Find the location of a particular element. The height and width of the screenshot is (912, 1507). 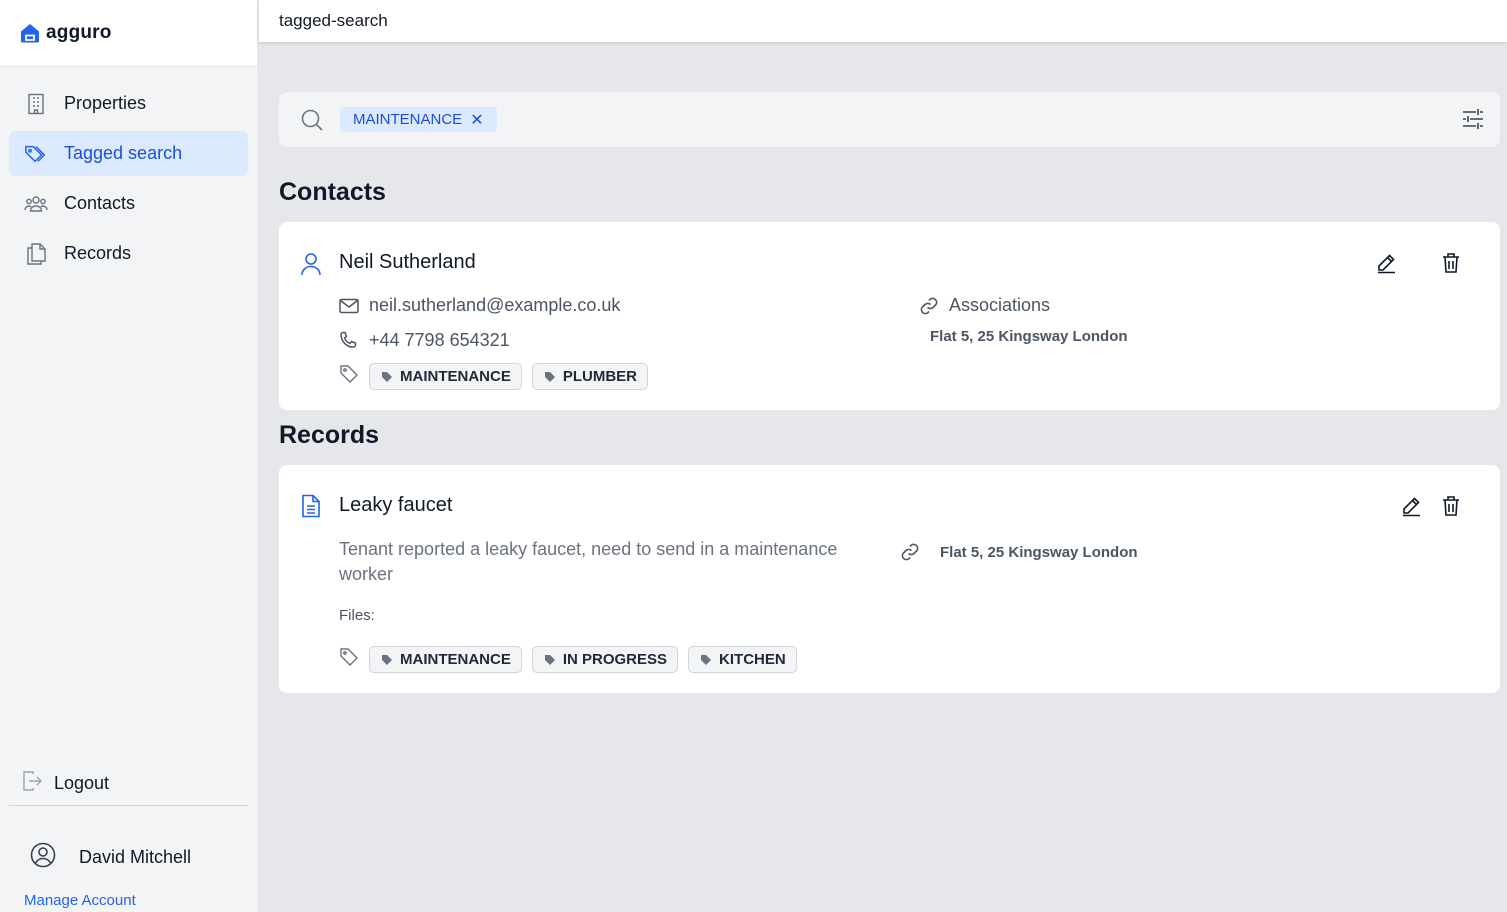

brand: agguro is located at coordinates (128, 33).